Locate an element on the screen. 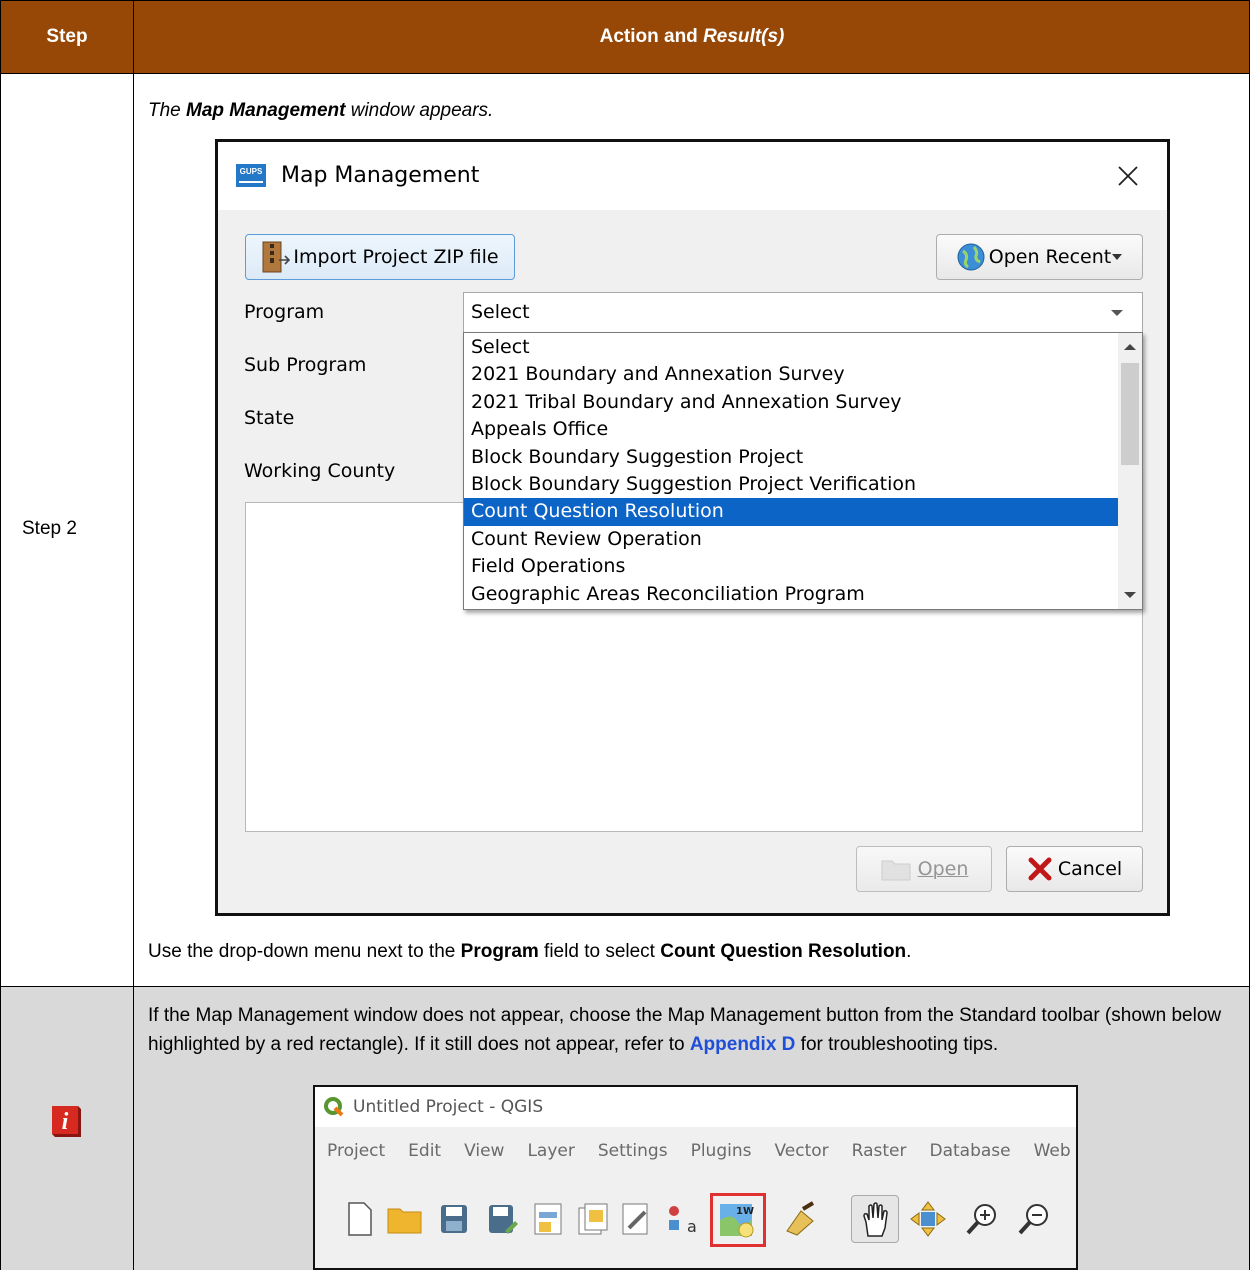  dropdown-option: Appeals Office is located at coordinates (791, 429).